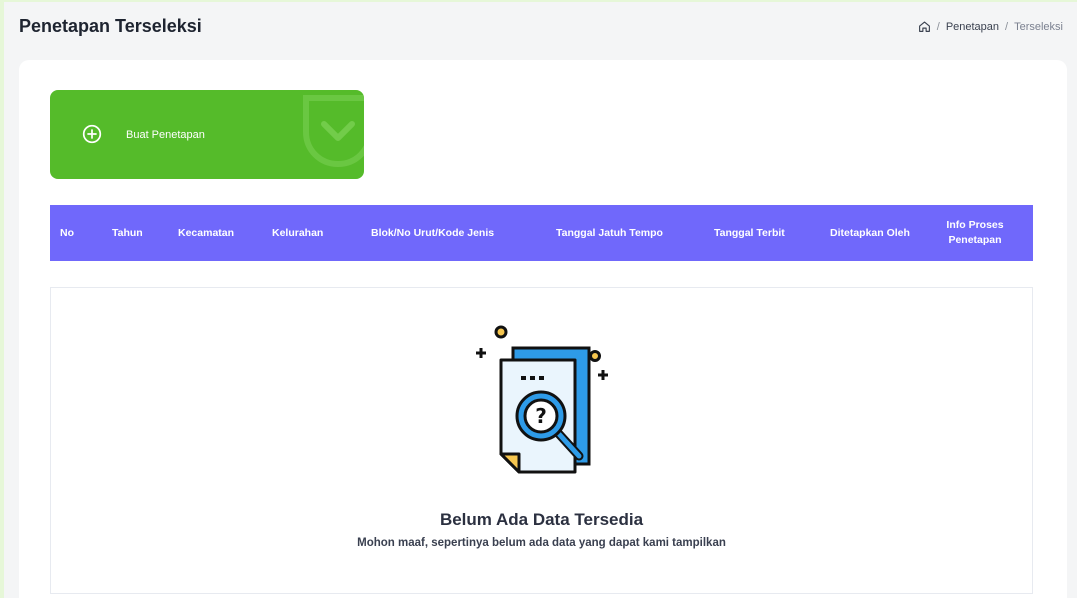 The width and height of the screenshot is (1077, 598). I want to click on col-header-ditetapkan-oleh: Ditetapkan Oleh, so click(870, 233).